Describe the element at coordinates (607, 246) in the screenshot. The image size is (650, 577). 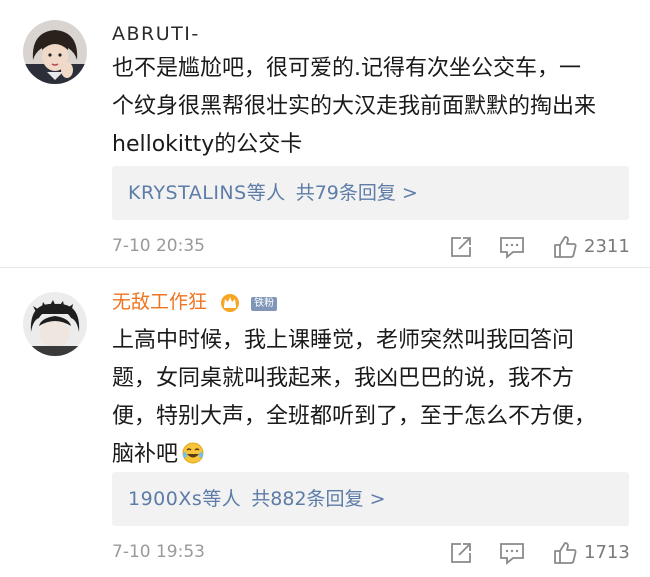
I see `like-count: 2311` at that location.